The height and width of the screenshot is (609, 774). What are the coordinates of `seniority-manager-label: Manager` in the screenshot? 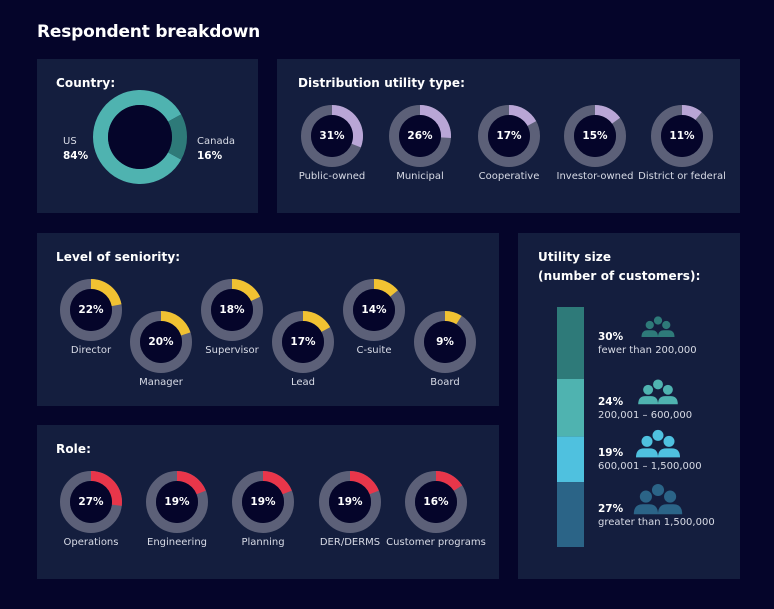 It's located at (161, 382).